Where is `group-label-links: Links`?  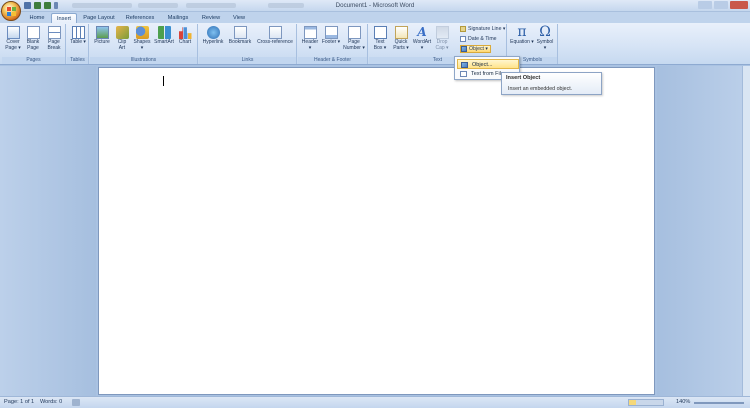 group-label-links: Links is located at coordinates (247, 60).